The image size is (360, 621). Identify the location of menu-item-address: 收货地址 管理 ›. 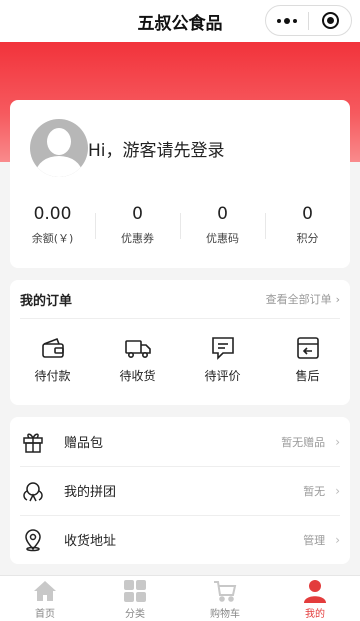
(180, 539).